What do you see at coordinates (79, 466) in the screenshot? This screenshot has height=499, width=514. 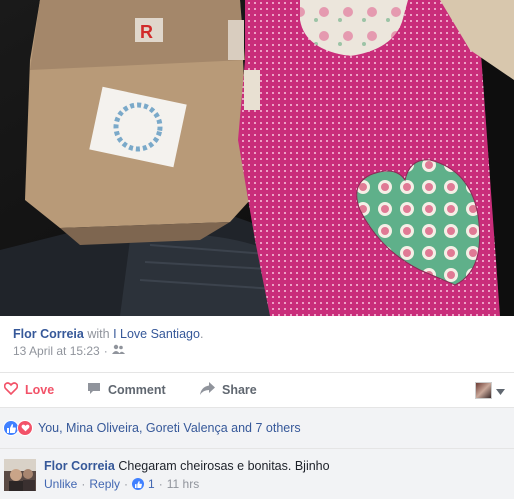 I see `comment-author-link: Flor Correia` at bounding box center [79, 466].